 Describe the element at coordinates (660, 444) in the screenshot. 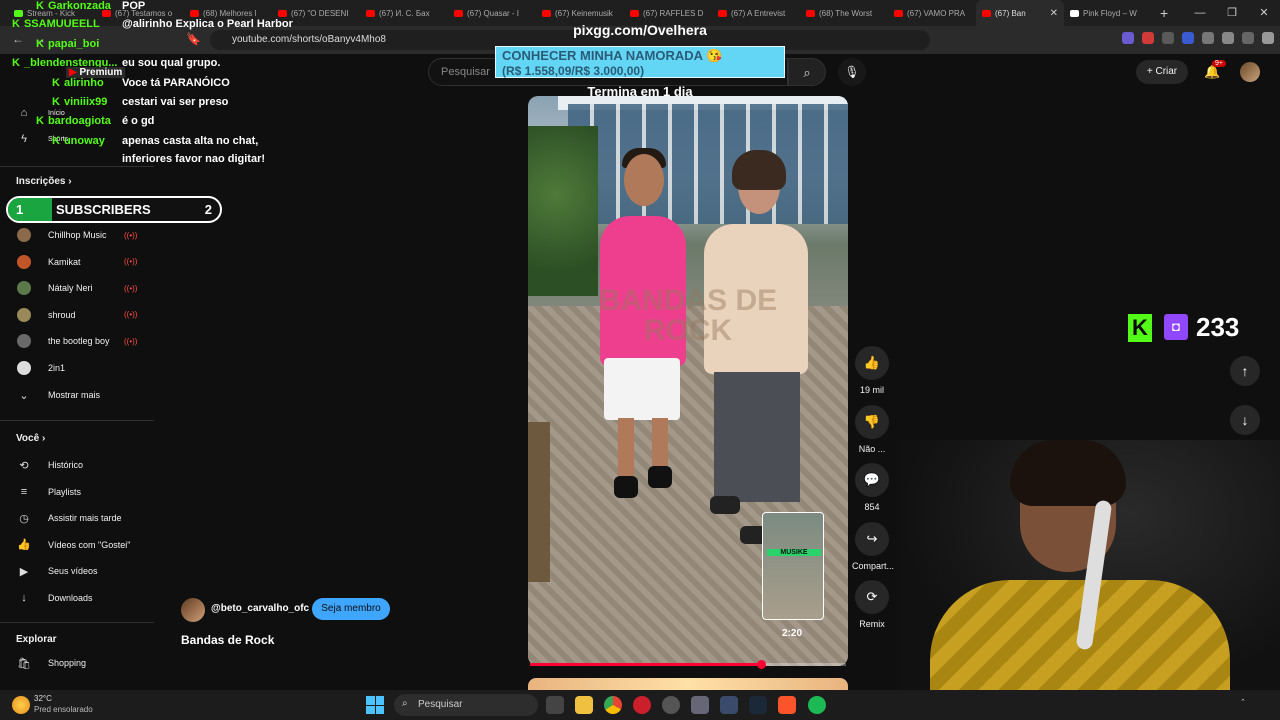

I see `person-left-leg` at that location.